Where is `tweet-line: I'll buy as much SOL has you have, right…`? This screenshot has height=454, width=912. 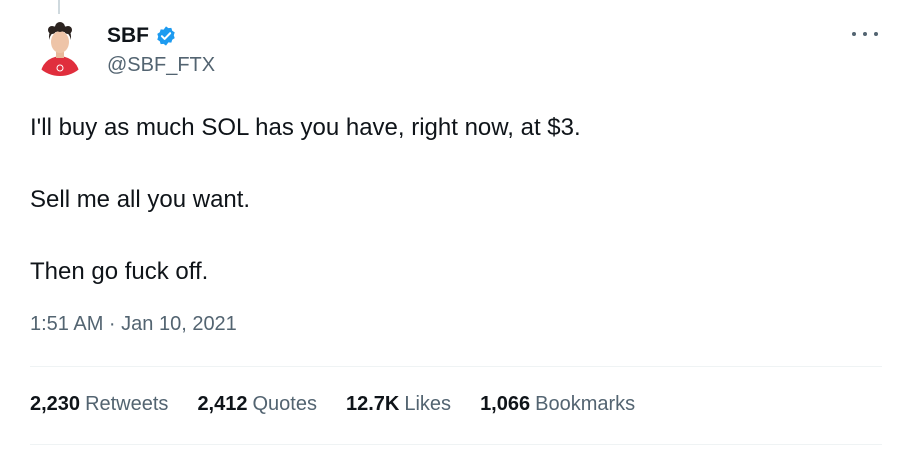 tweet-line: I'll buy as much SOL has you have, right… is located at coordinates (305, 127).